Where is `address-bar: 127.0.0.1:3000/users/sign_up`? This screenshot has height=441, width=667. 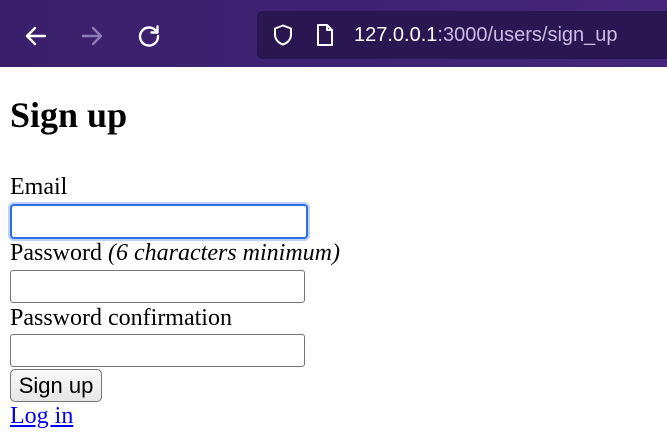
address-bar: 127.0.0.1:3000/users/sign_up is located at coordinates (462, 35).